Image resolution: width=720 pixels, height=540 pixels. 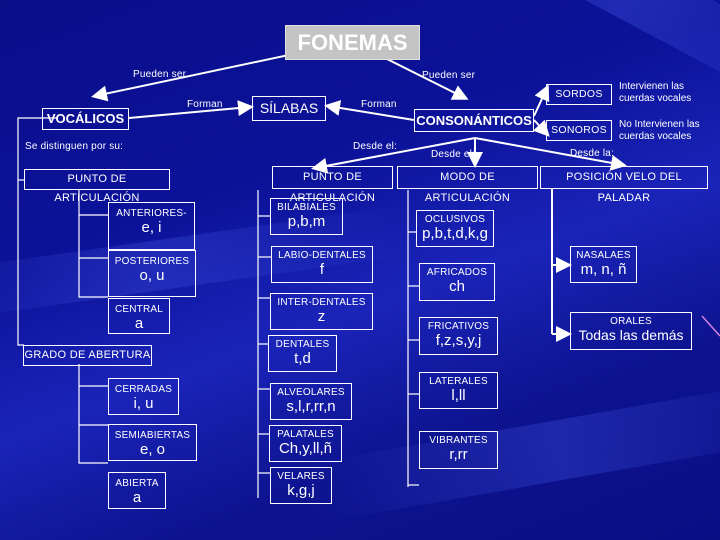 What do you see at coordinates (332, 185) in the screenshot?
I see `node-consonantes-punto-articulacion: PUNTO DE ARTICULACIÓN` at bounding box center [332, 185].